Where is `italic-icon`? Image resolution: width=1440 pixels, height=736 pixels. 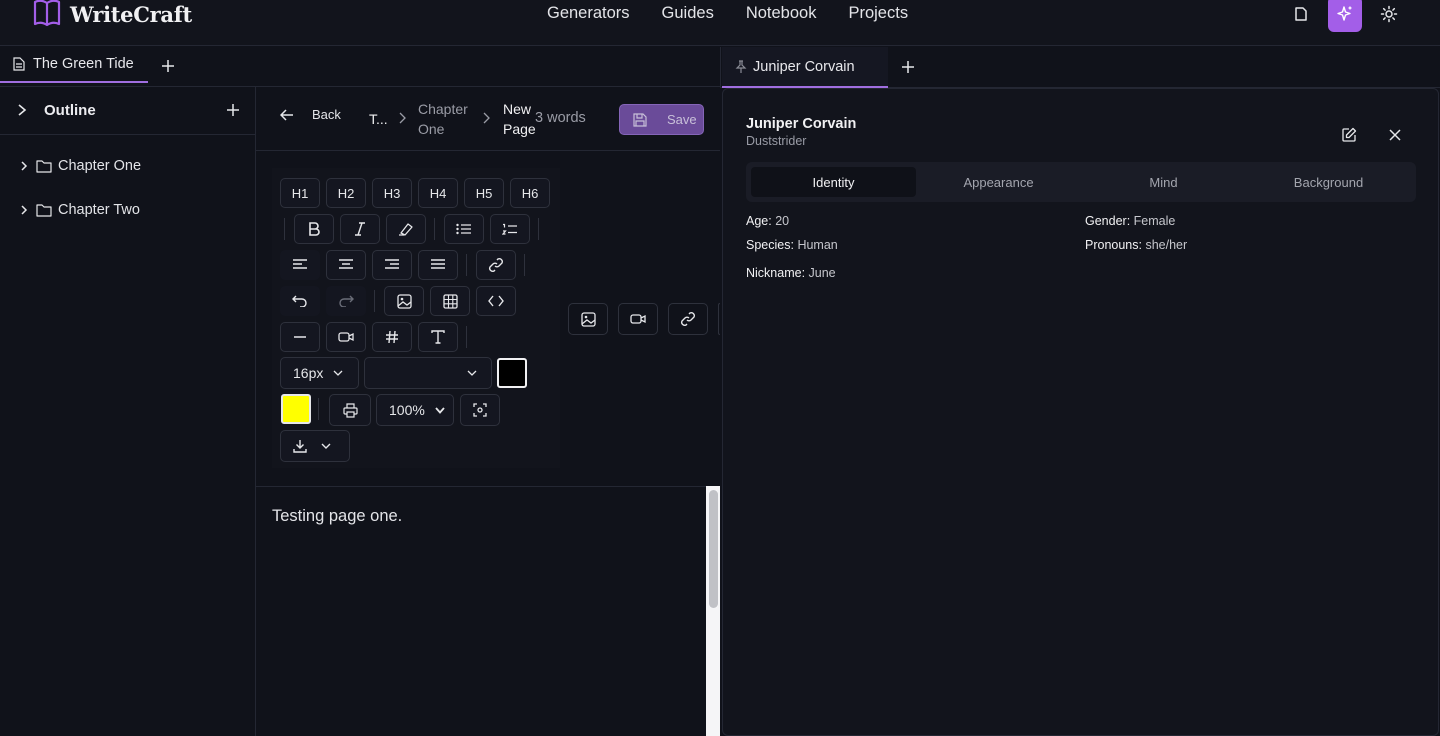
italic-icon is located at coordinates (360, 229).